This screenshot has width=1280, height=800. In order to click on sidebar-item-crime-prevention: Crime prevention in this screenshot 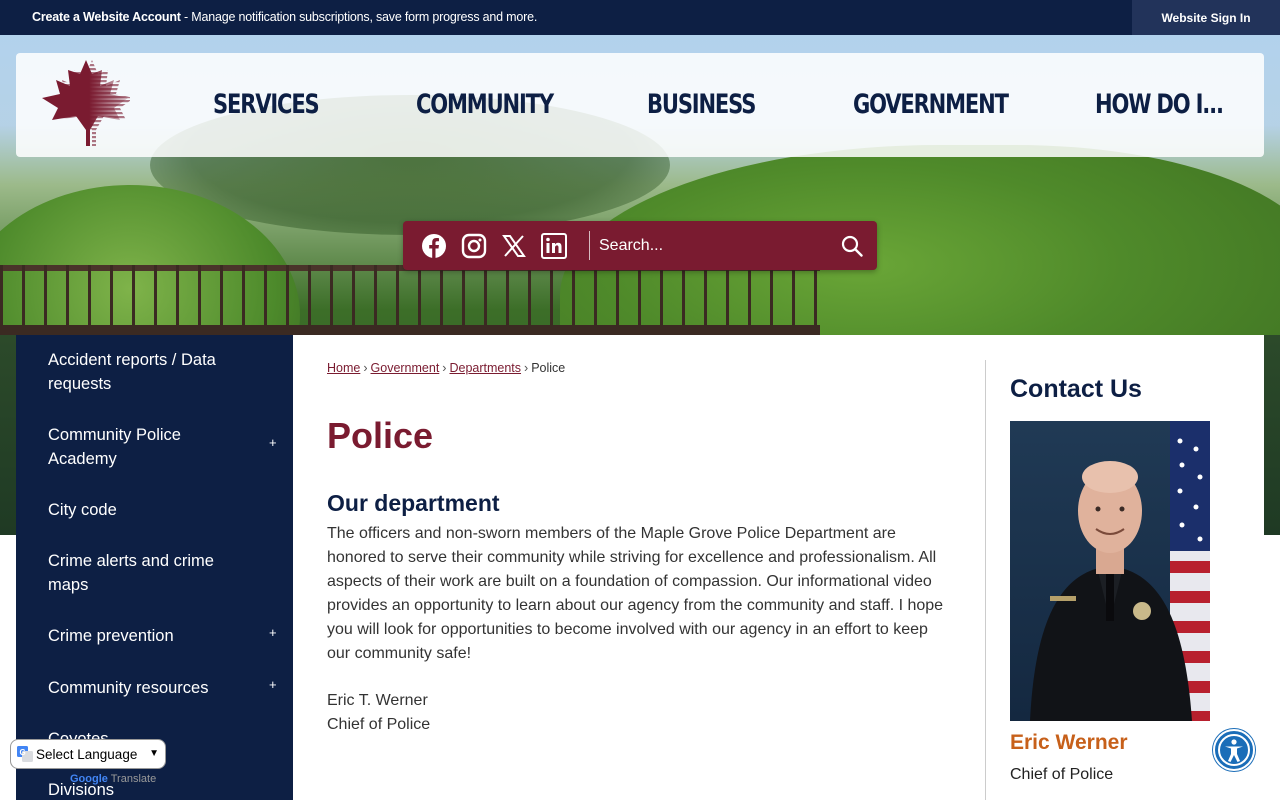, I will do `click(148, 636)`.